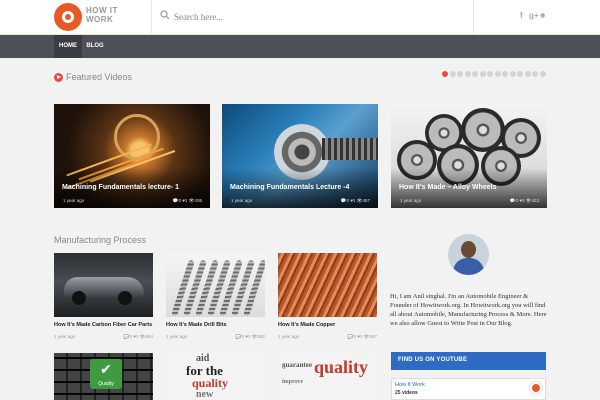 This screenshot has width=600, height=400. Describe the element at coordinates (165, 15) in the screenshot. I see `search-icon` at that location.